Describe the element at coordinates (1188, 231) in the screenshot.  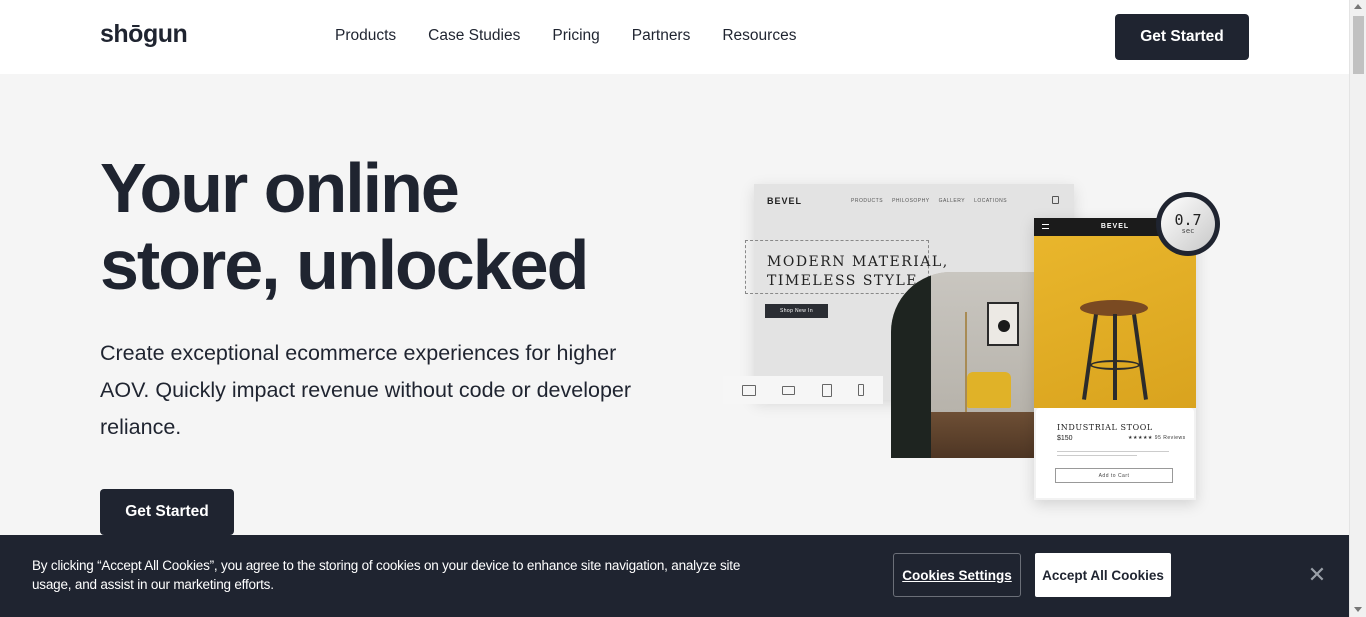
I see `load-time-unit: sec` at that location.